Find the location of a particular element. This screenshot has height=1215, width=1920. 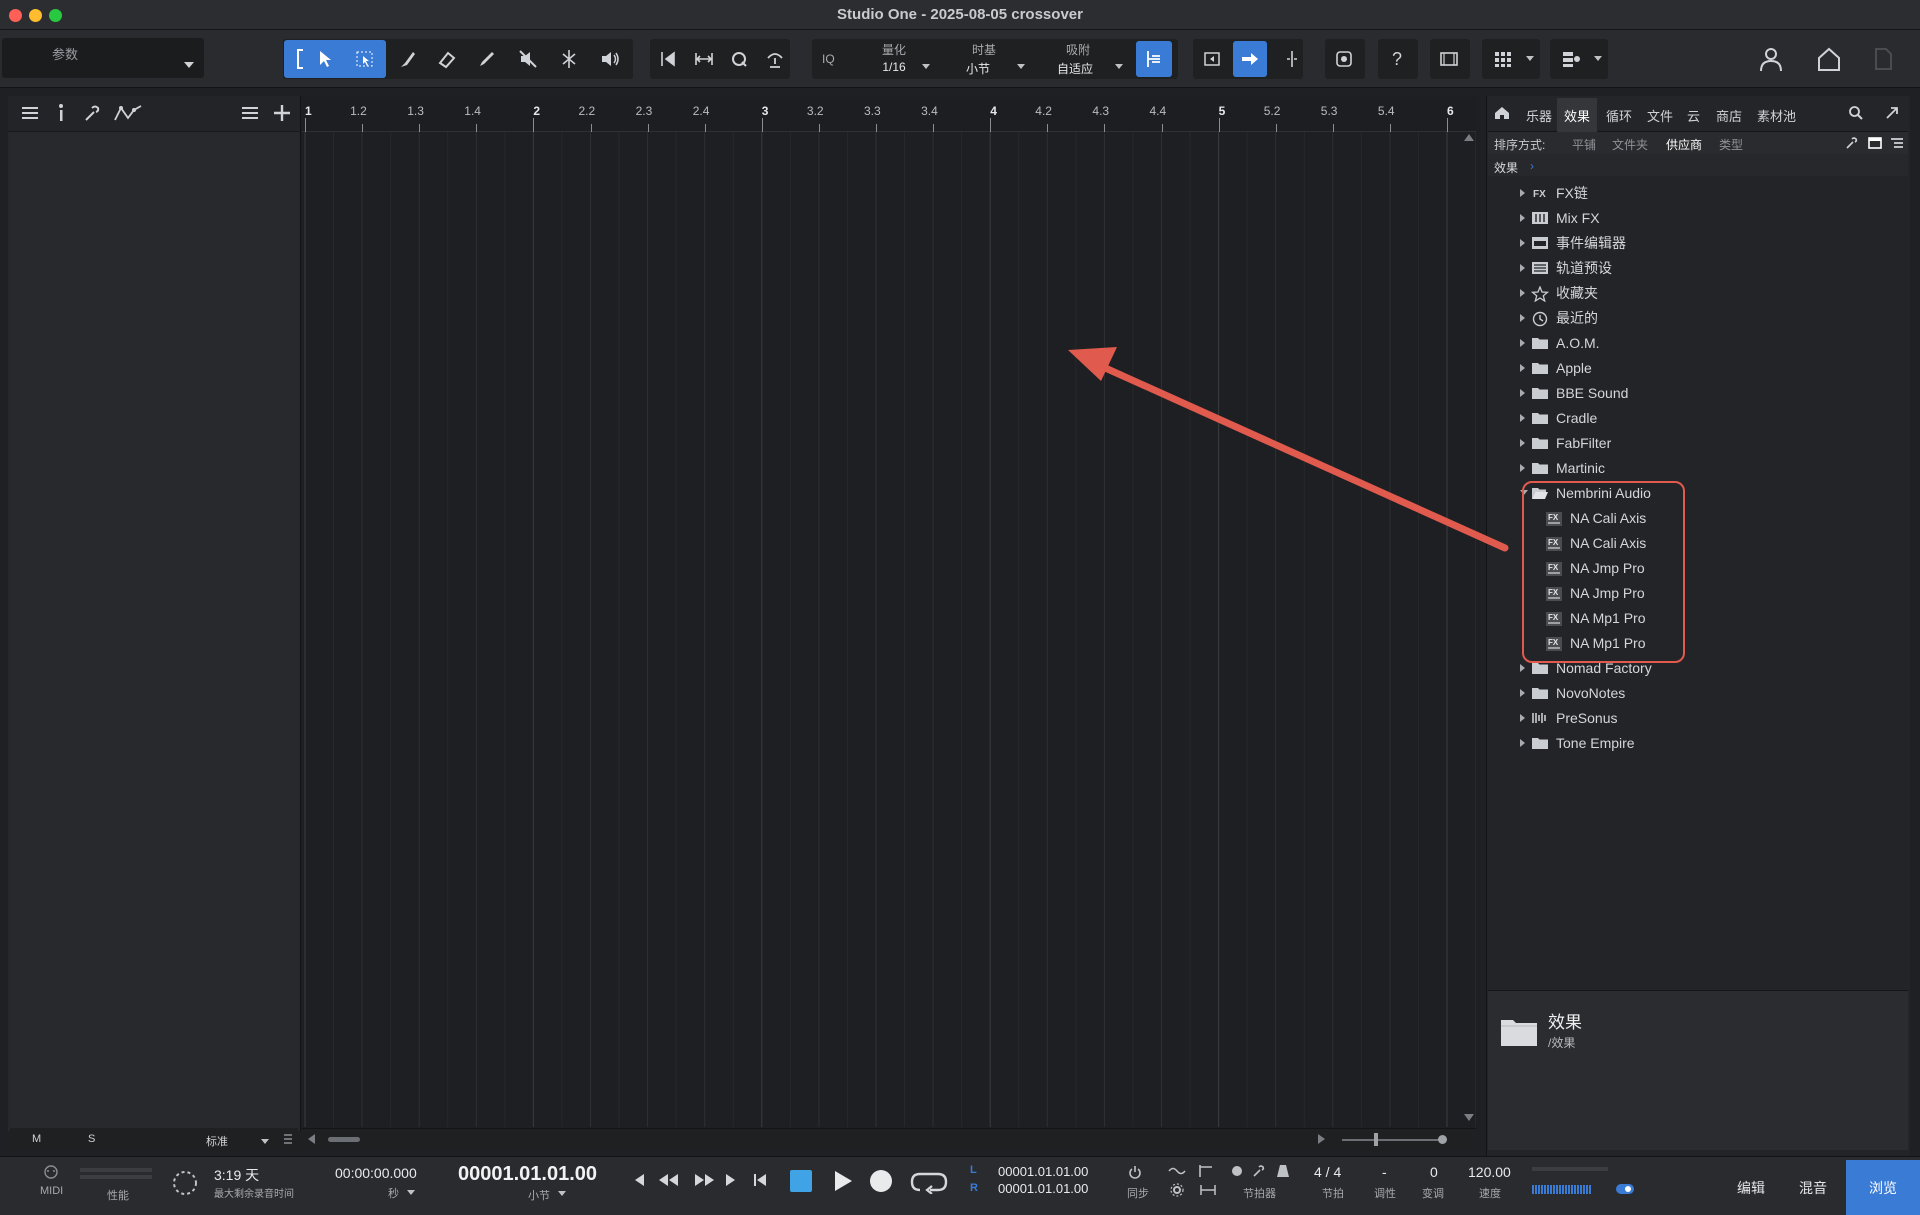

punch-icon is located at coordinates (1208, 1190).